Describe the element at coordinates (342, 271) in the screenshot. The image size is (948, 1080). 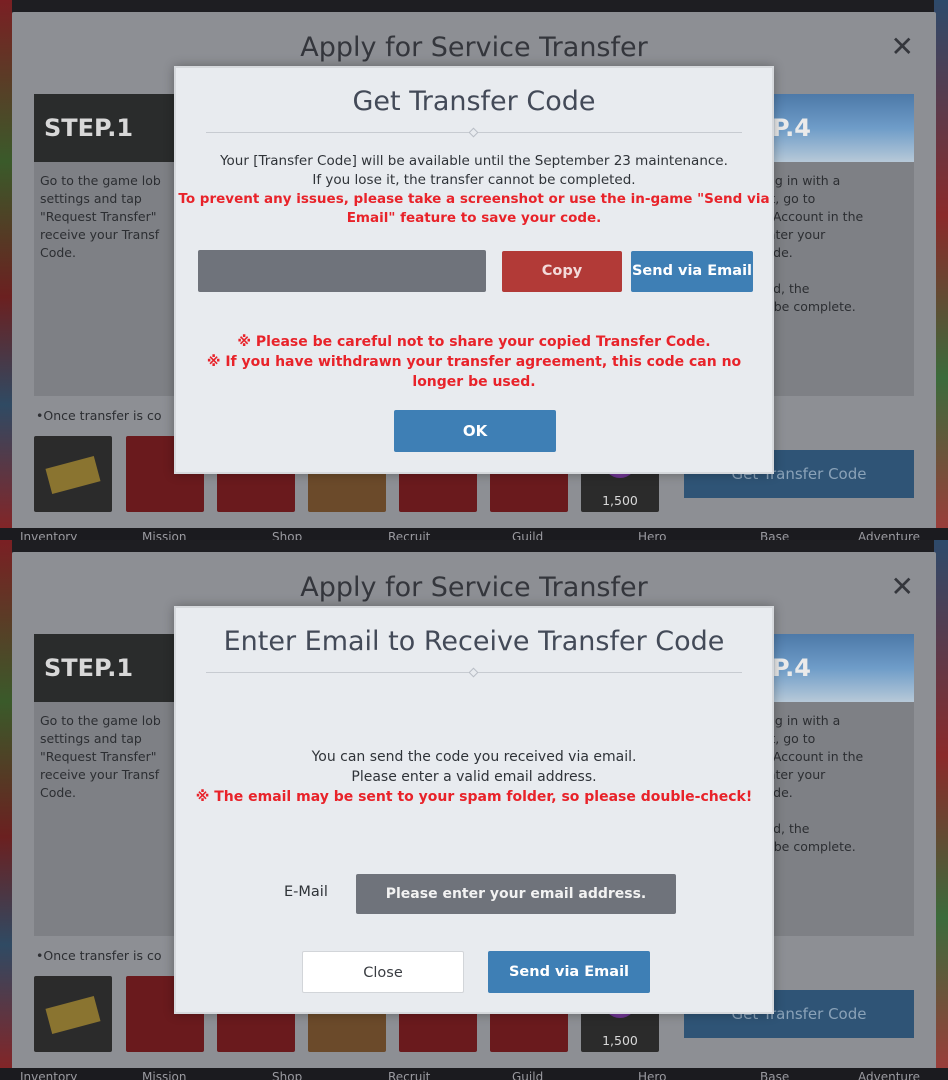
I see `transfer-code-field` at that location.